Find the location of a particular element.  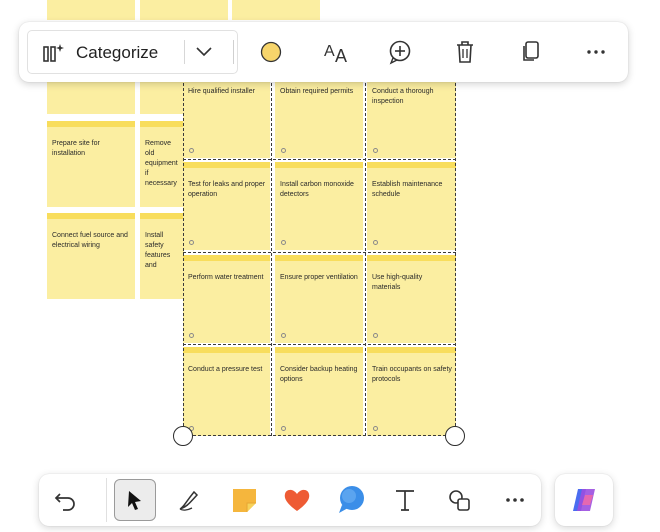

sticky-note: Prepare site for installation is located at coordinates (91, 164).